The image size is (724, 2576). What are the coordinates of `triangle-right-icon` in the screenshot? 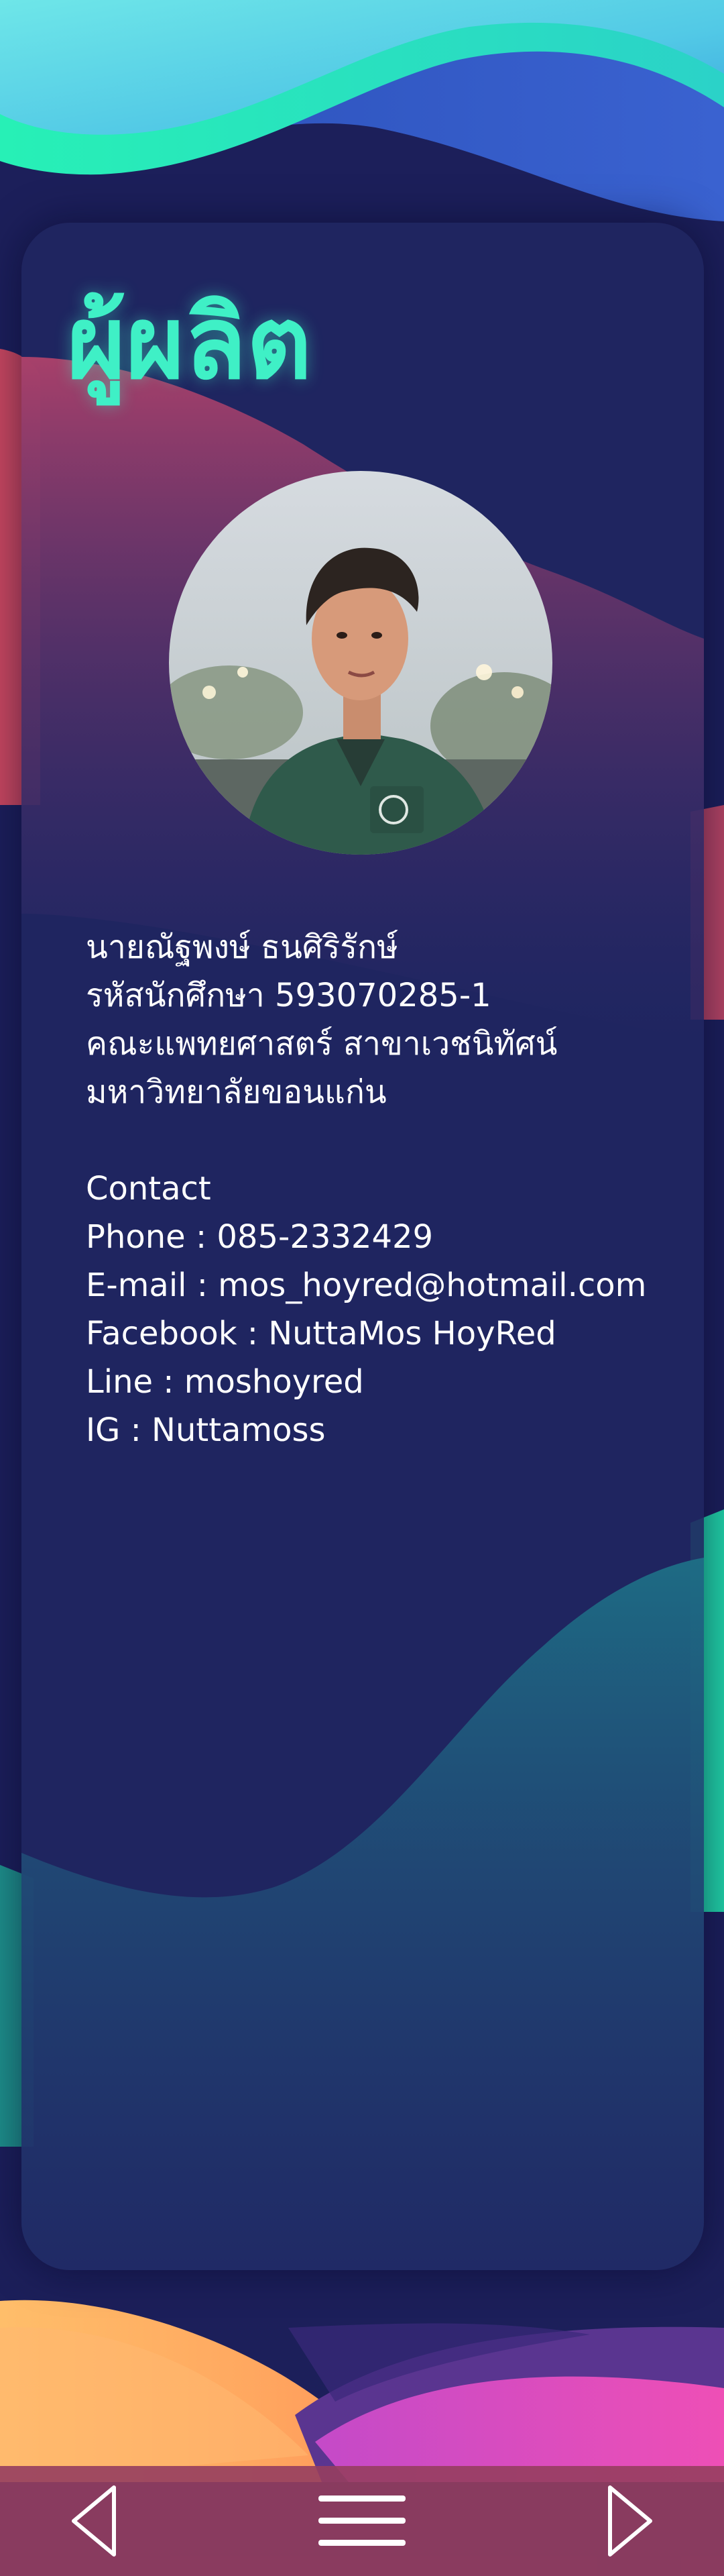 It's located at (630, 2521).